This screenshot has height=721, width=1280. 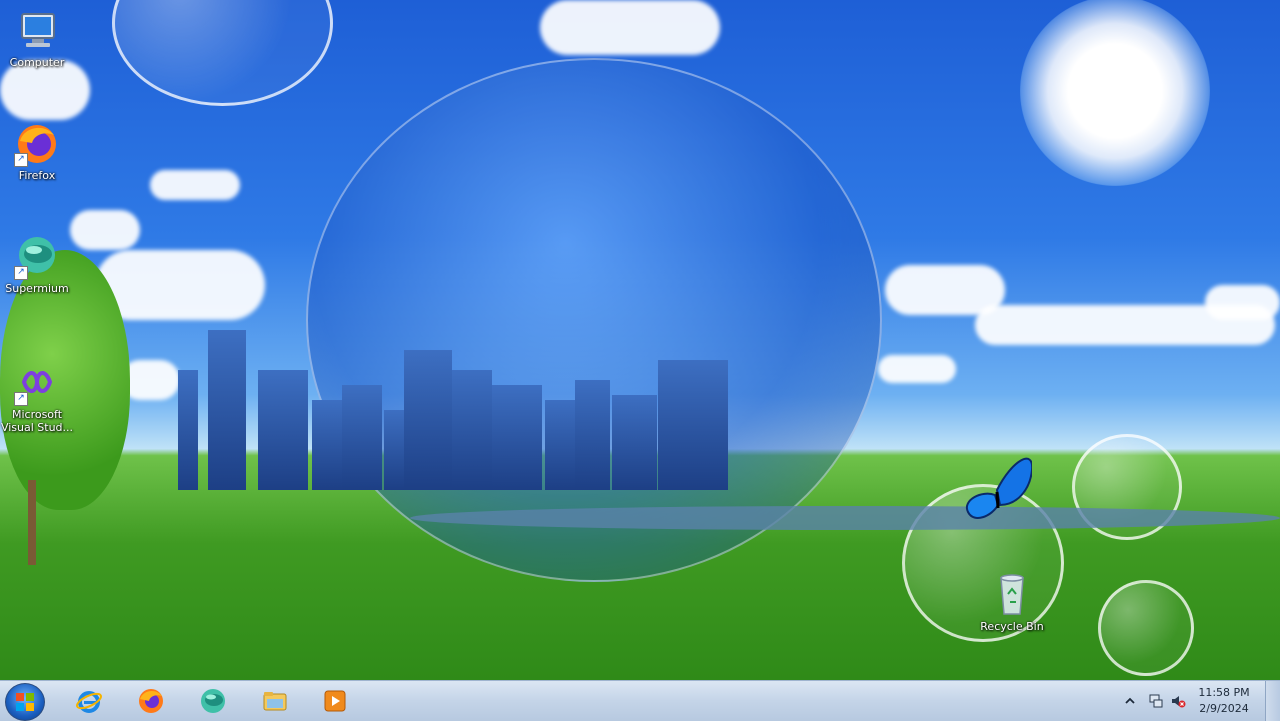 What do you see at coordinates (998, 488) in the screenshot?
I see `butterfly-graphic` at bounding box center [998, 488].